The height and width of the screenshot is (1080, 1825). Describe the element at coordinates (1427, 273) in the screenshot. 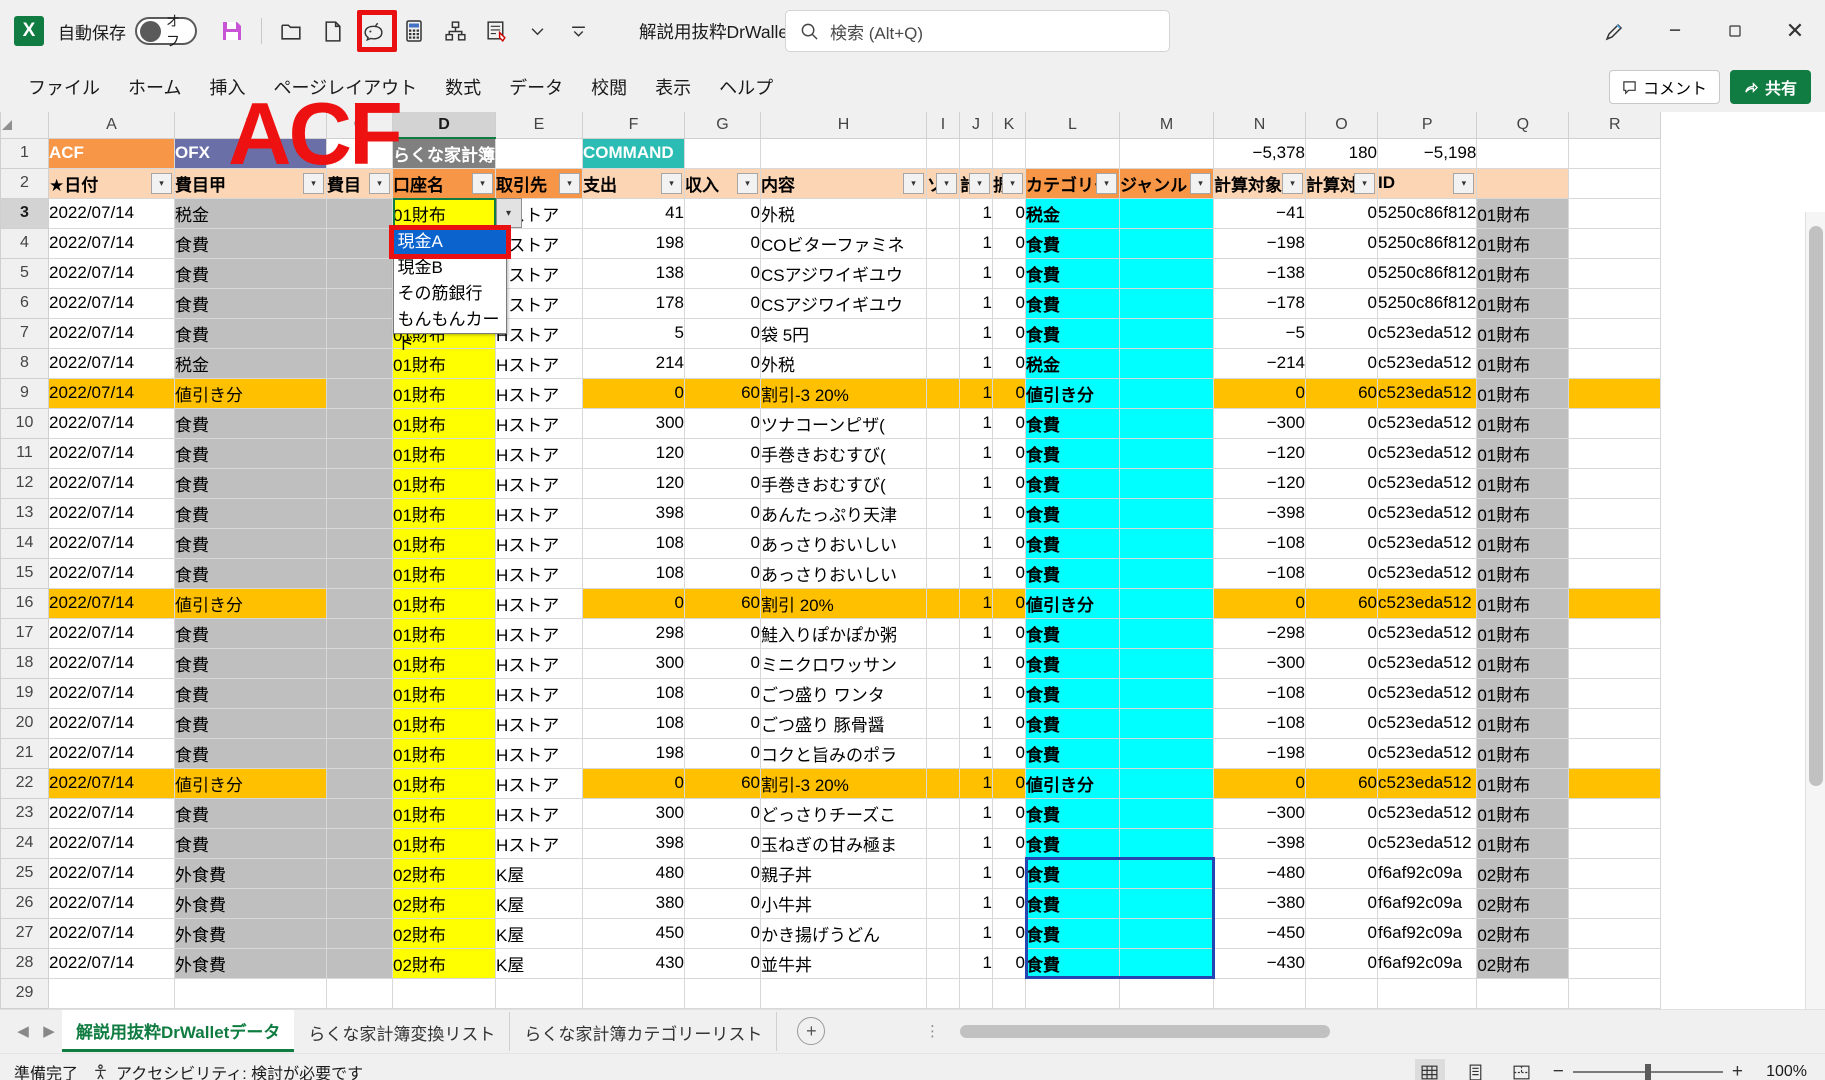

I see `cell-P5: 5250c86f812` at that location.